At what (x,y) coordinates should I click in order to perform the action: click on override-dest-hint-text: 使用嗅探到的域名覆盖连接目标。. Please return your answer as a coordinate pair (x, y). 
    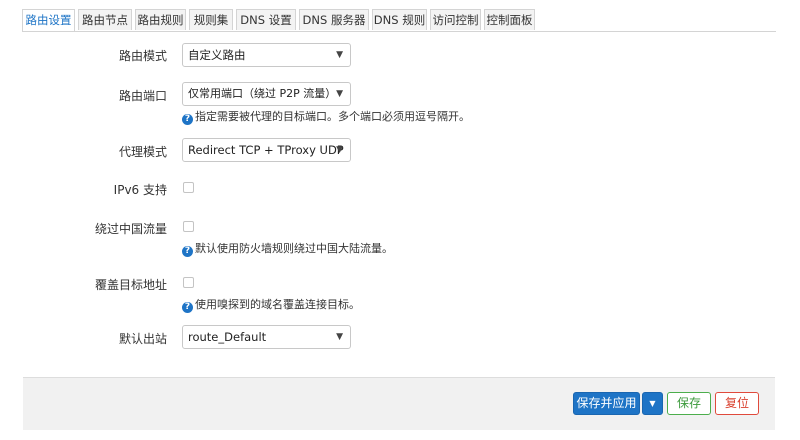
    Looking at the image, I should click on (277, 304).